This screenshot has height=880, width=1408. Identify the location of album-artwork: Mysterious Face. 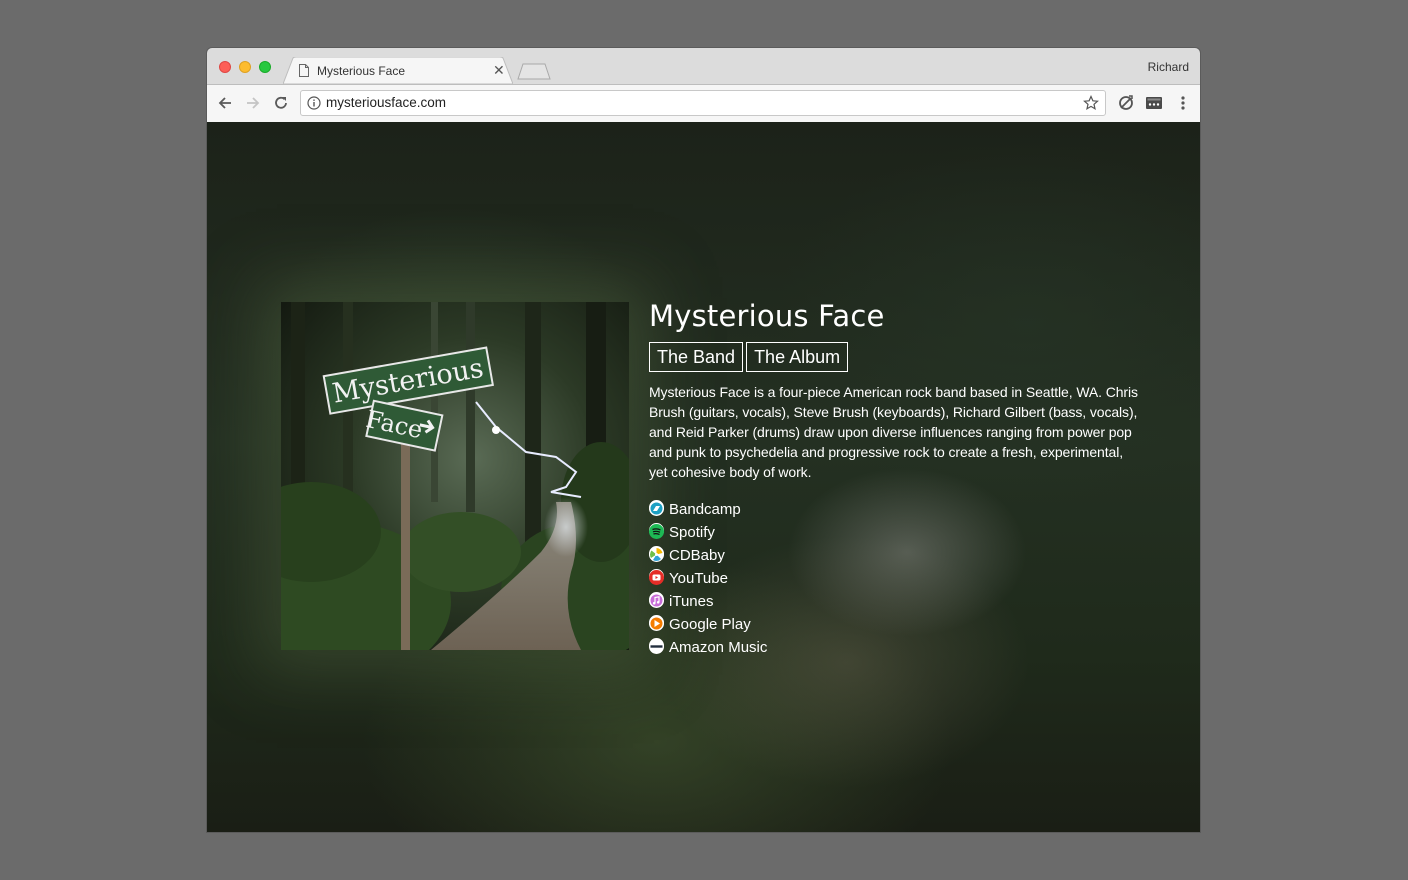
(455, 476).